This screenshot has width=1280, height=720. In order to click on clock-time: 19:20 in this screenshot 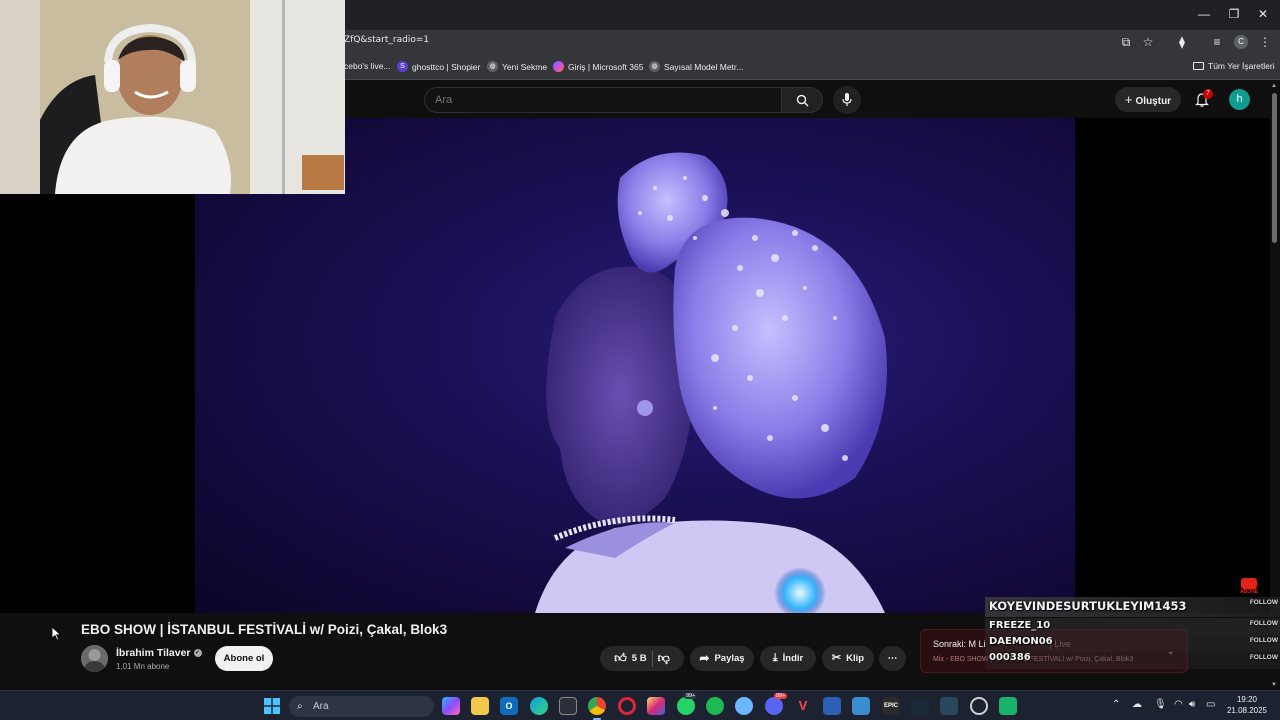, I will do `click(1247, 699)`.